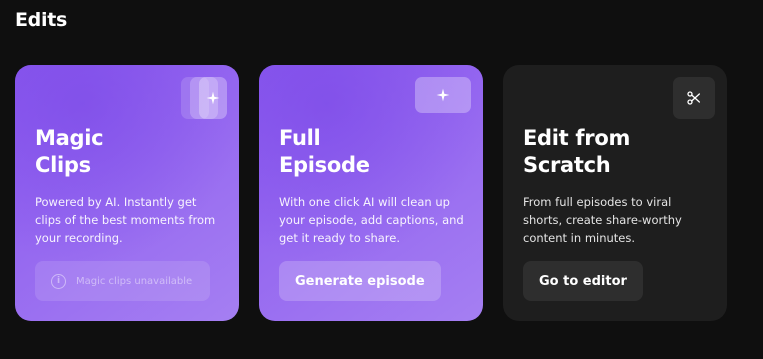 The width and height of the screenshot is (763, 359). I want to click on edit-from-scratch-badge, so click(694, 98).